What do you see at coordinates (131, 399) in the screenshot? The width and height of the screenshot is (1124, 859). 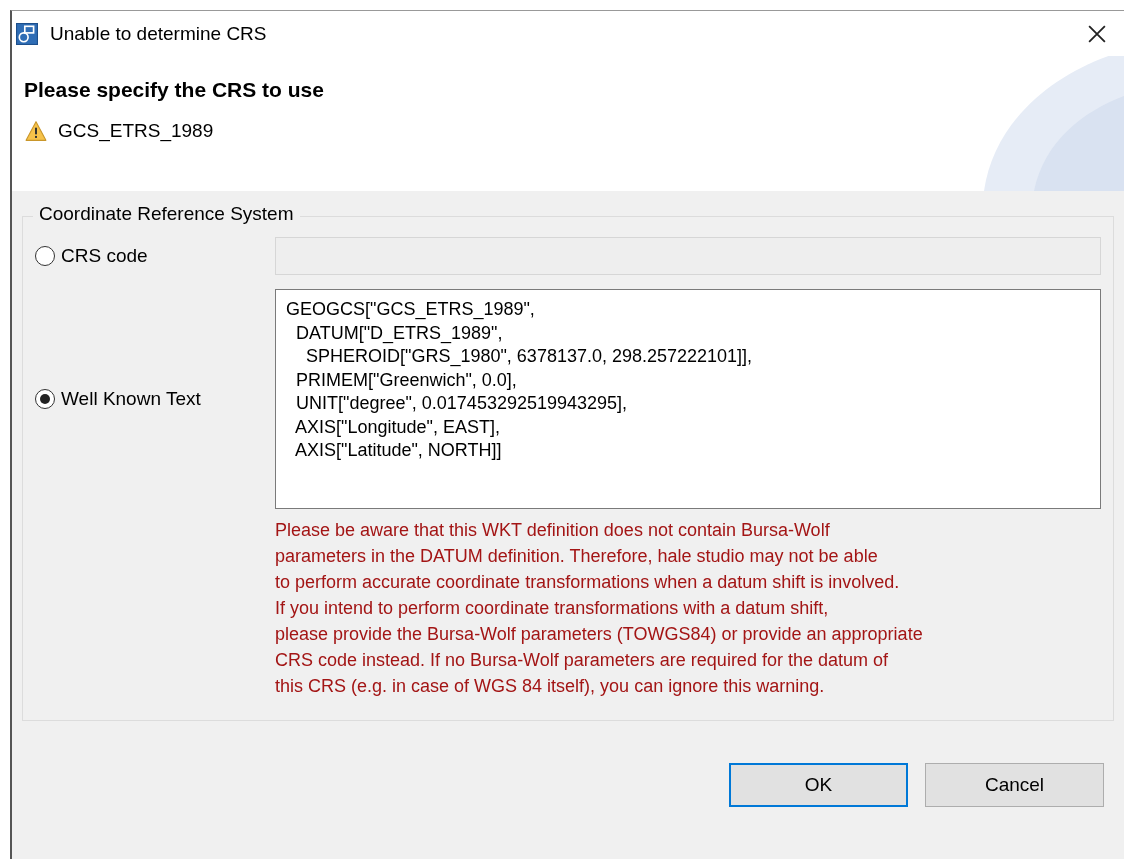 I see `radio-label: Well Known Text` at bounding box center [131, 399].